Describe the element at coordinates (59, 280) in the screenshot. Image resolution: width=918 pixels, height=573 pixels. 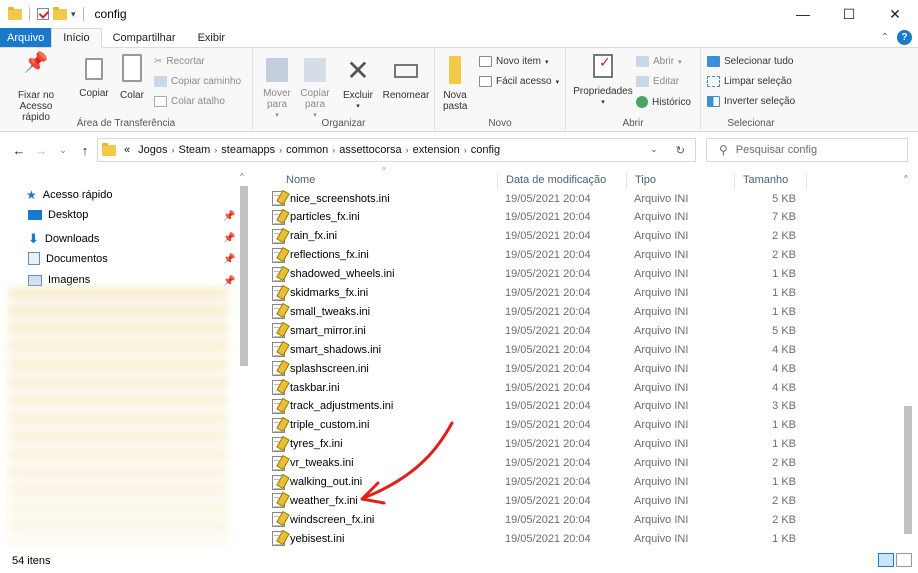
I see `nav-item-pictures: Imagens` at that location.